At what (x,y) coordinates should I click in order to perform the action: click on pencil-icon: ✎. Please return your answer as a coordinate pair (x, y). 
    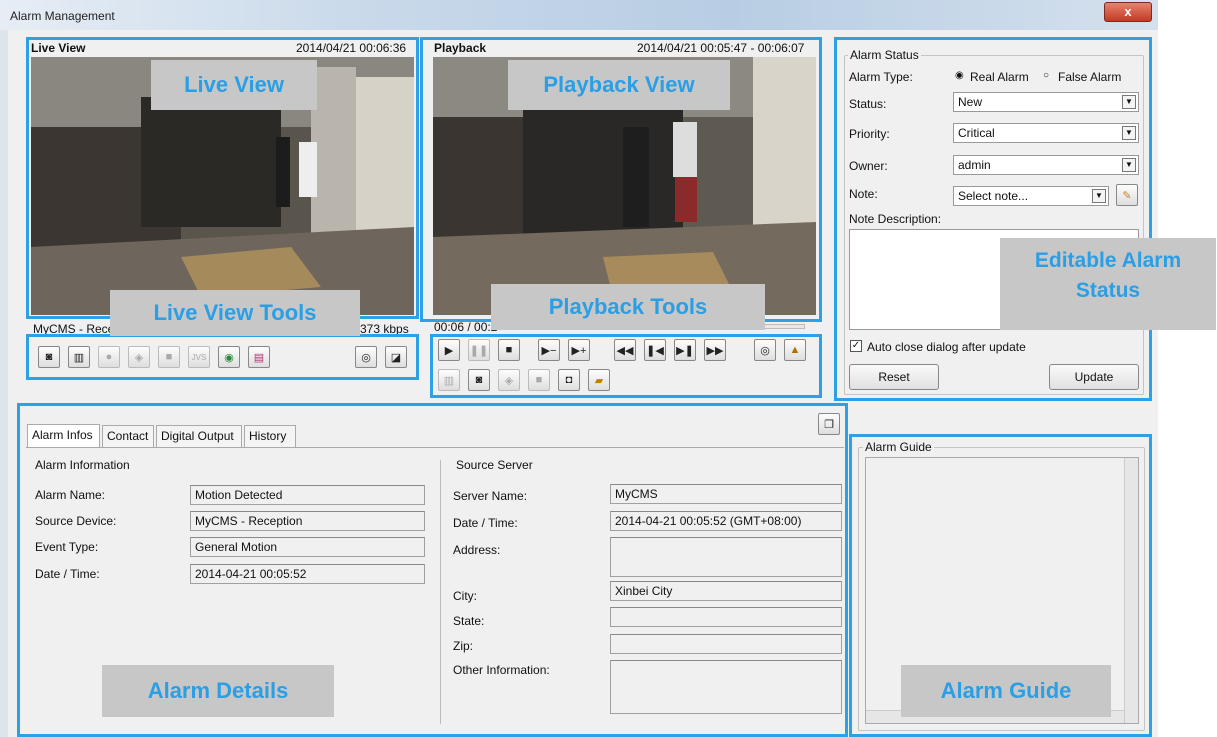
    Looking at the image, I should click on (1127, 195).